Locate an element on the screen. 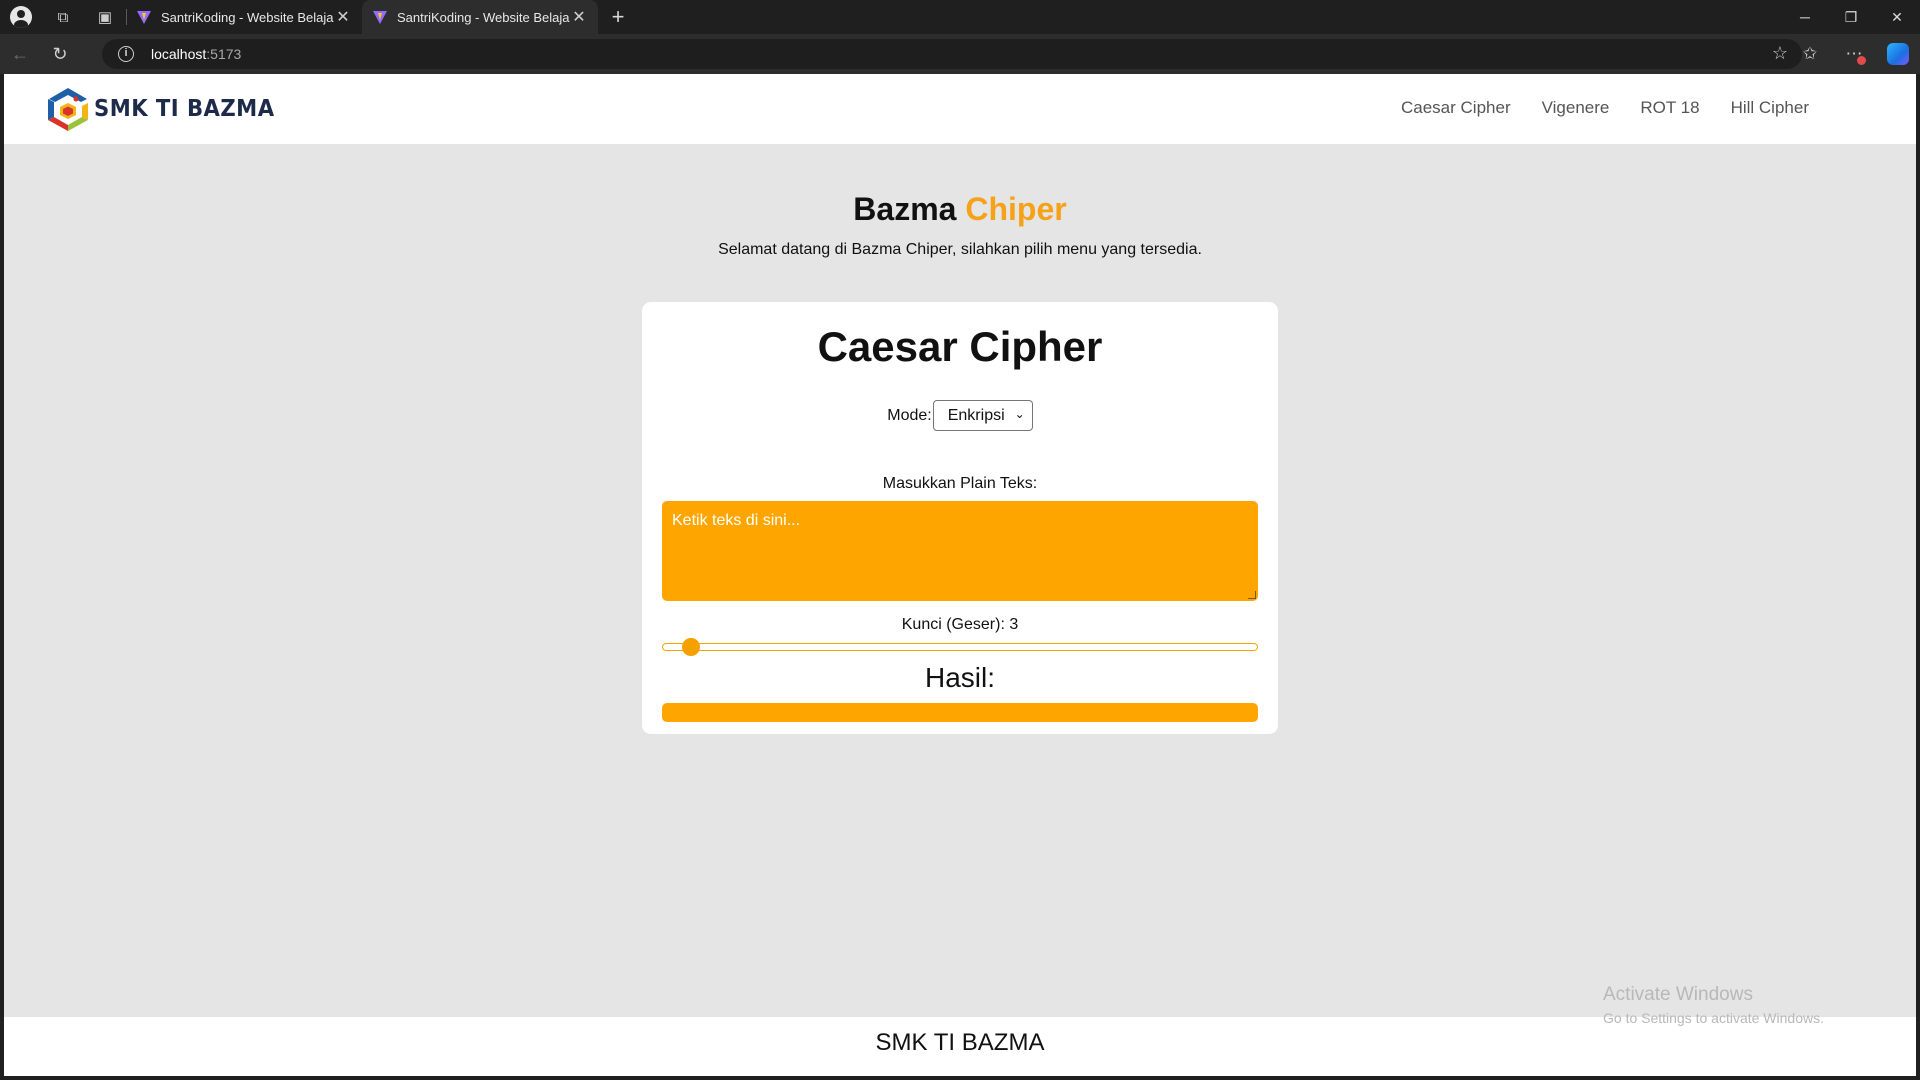 Image resolution: width=1920 pixels, height=1080 pixels. favorites-icon: ✩ is located at coordinates (1810, 53).